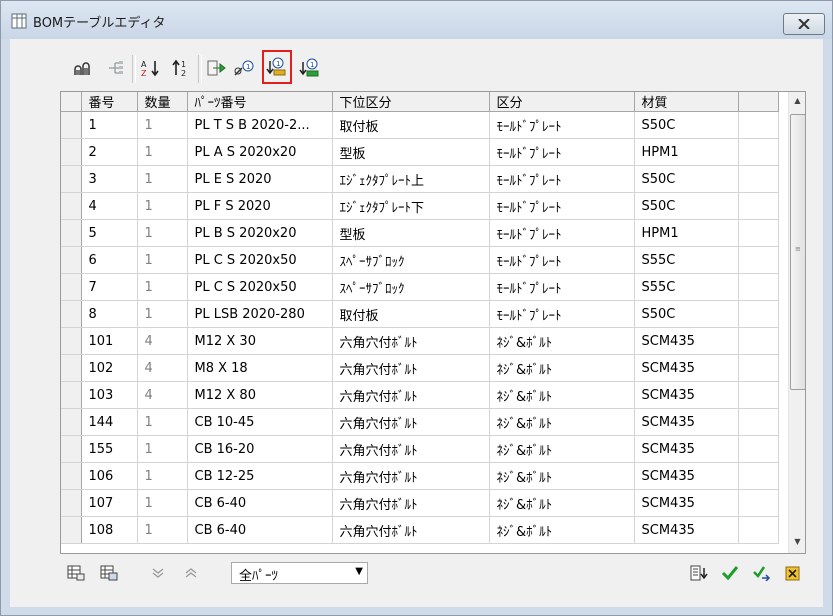 The image size is (833, 616). What do you see at coordinates (260, 476) in the screenshot?
I see `cell-part-number: CB 12-25` at bounding box center [260, 476].